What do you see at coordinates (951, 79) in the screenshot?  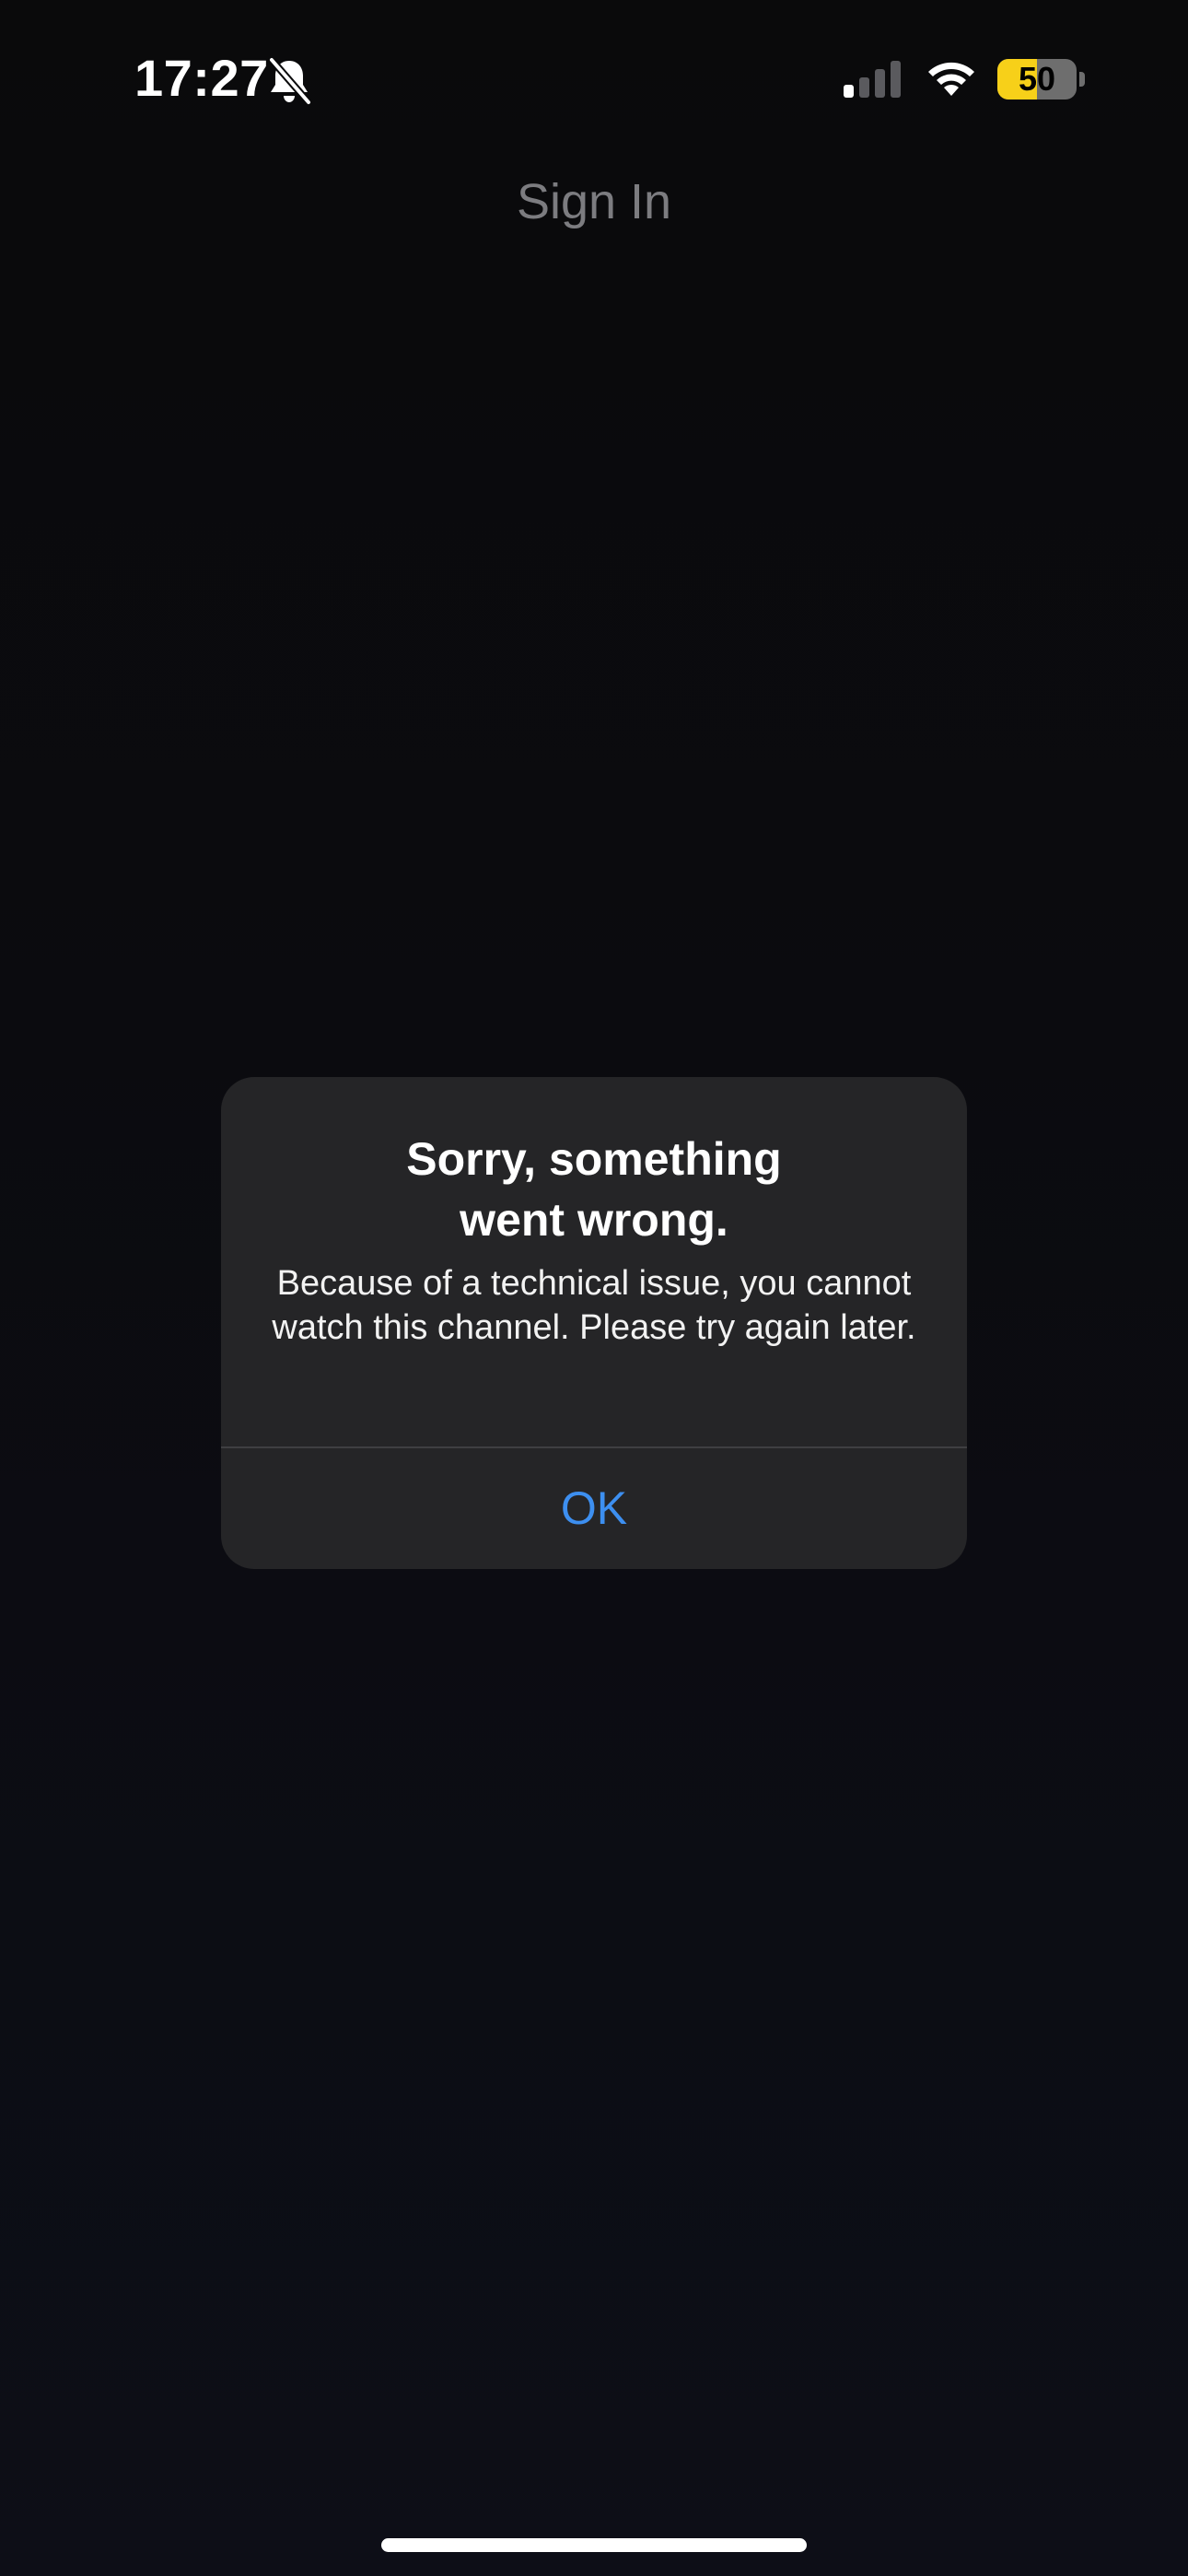 I see `wifi-icon` at bounding box center [951, 79].